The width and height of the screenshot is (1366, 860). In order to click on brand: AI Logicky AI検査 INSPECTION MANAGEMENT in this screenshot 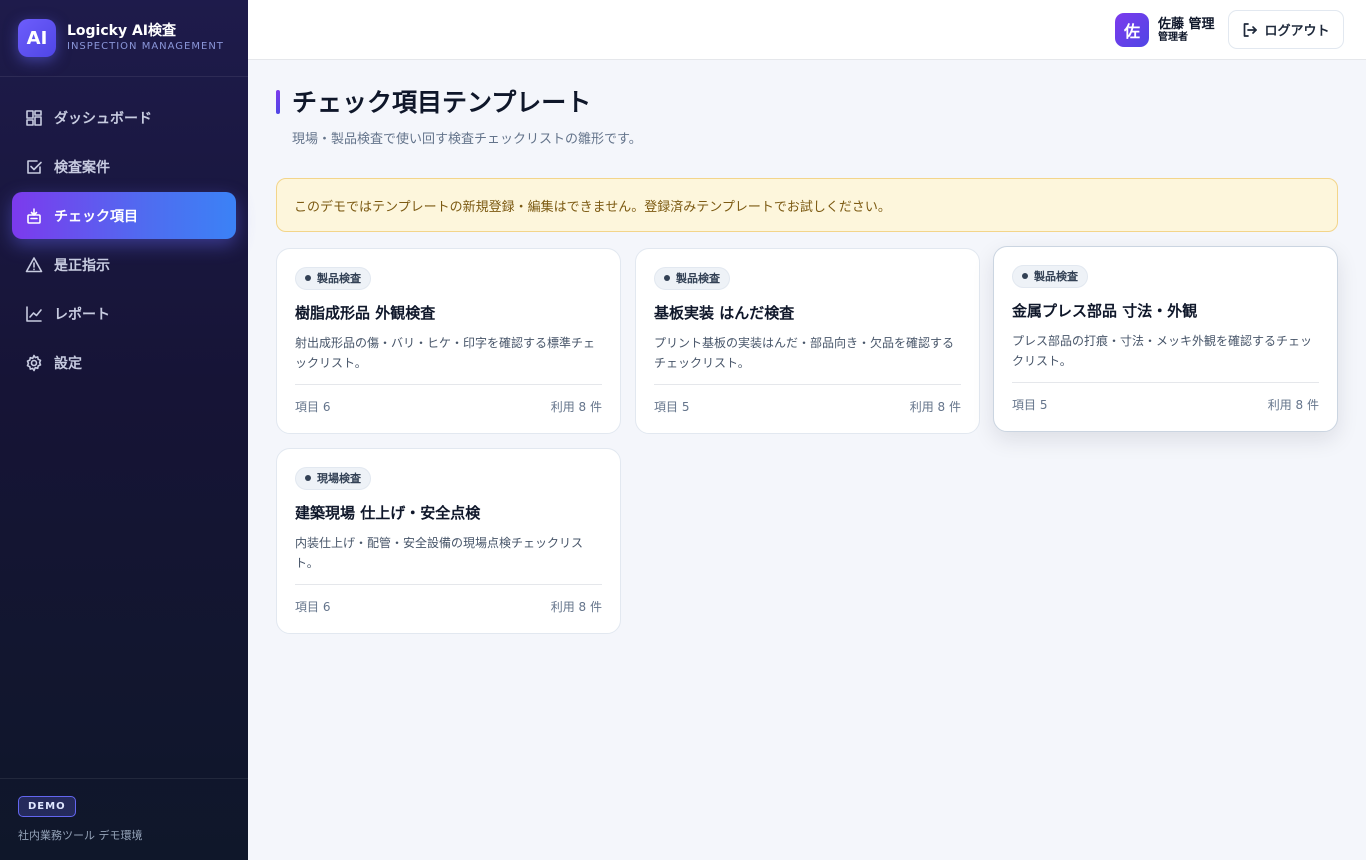, I will do `click(124, 38)`.